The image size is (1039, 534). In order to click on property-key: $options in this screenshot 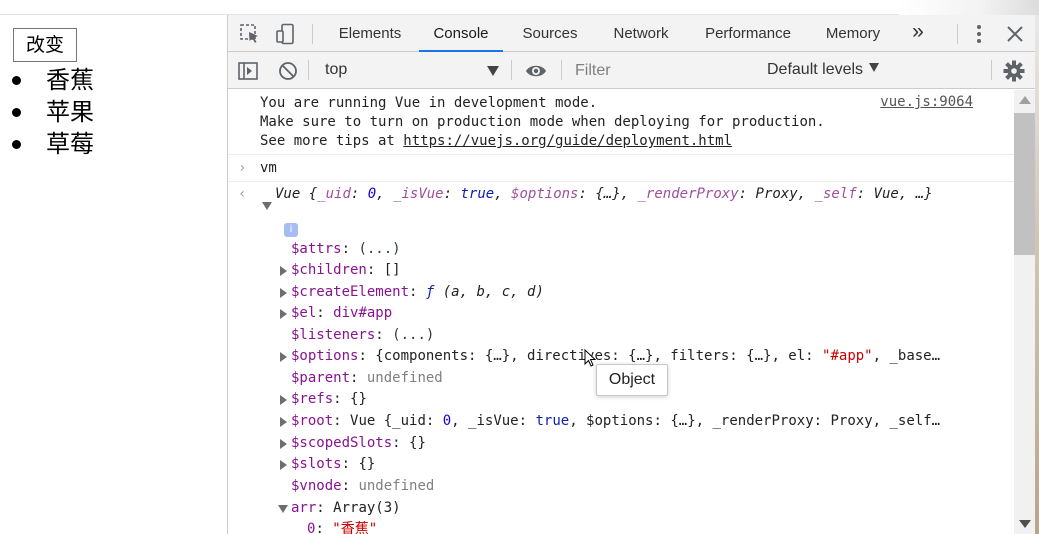, I will do `click(325, 356)`.